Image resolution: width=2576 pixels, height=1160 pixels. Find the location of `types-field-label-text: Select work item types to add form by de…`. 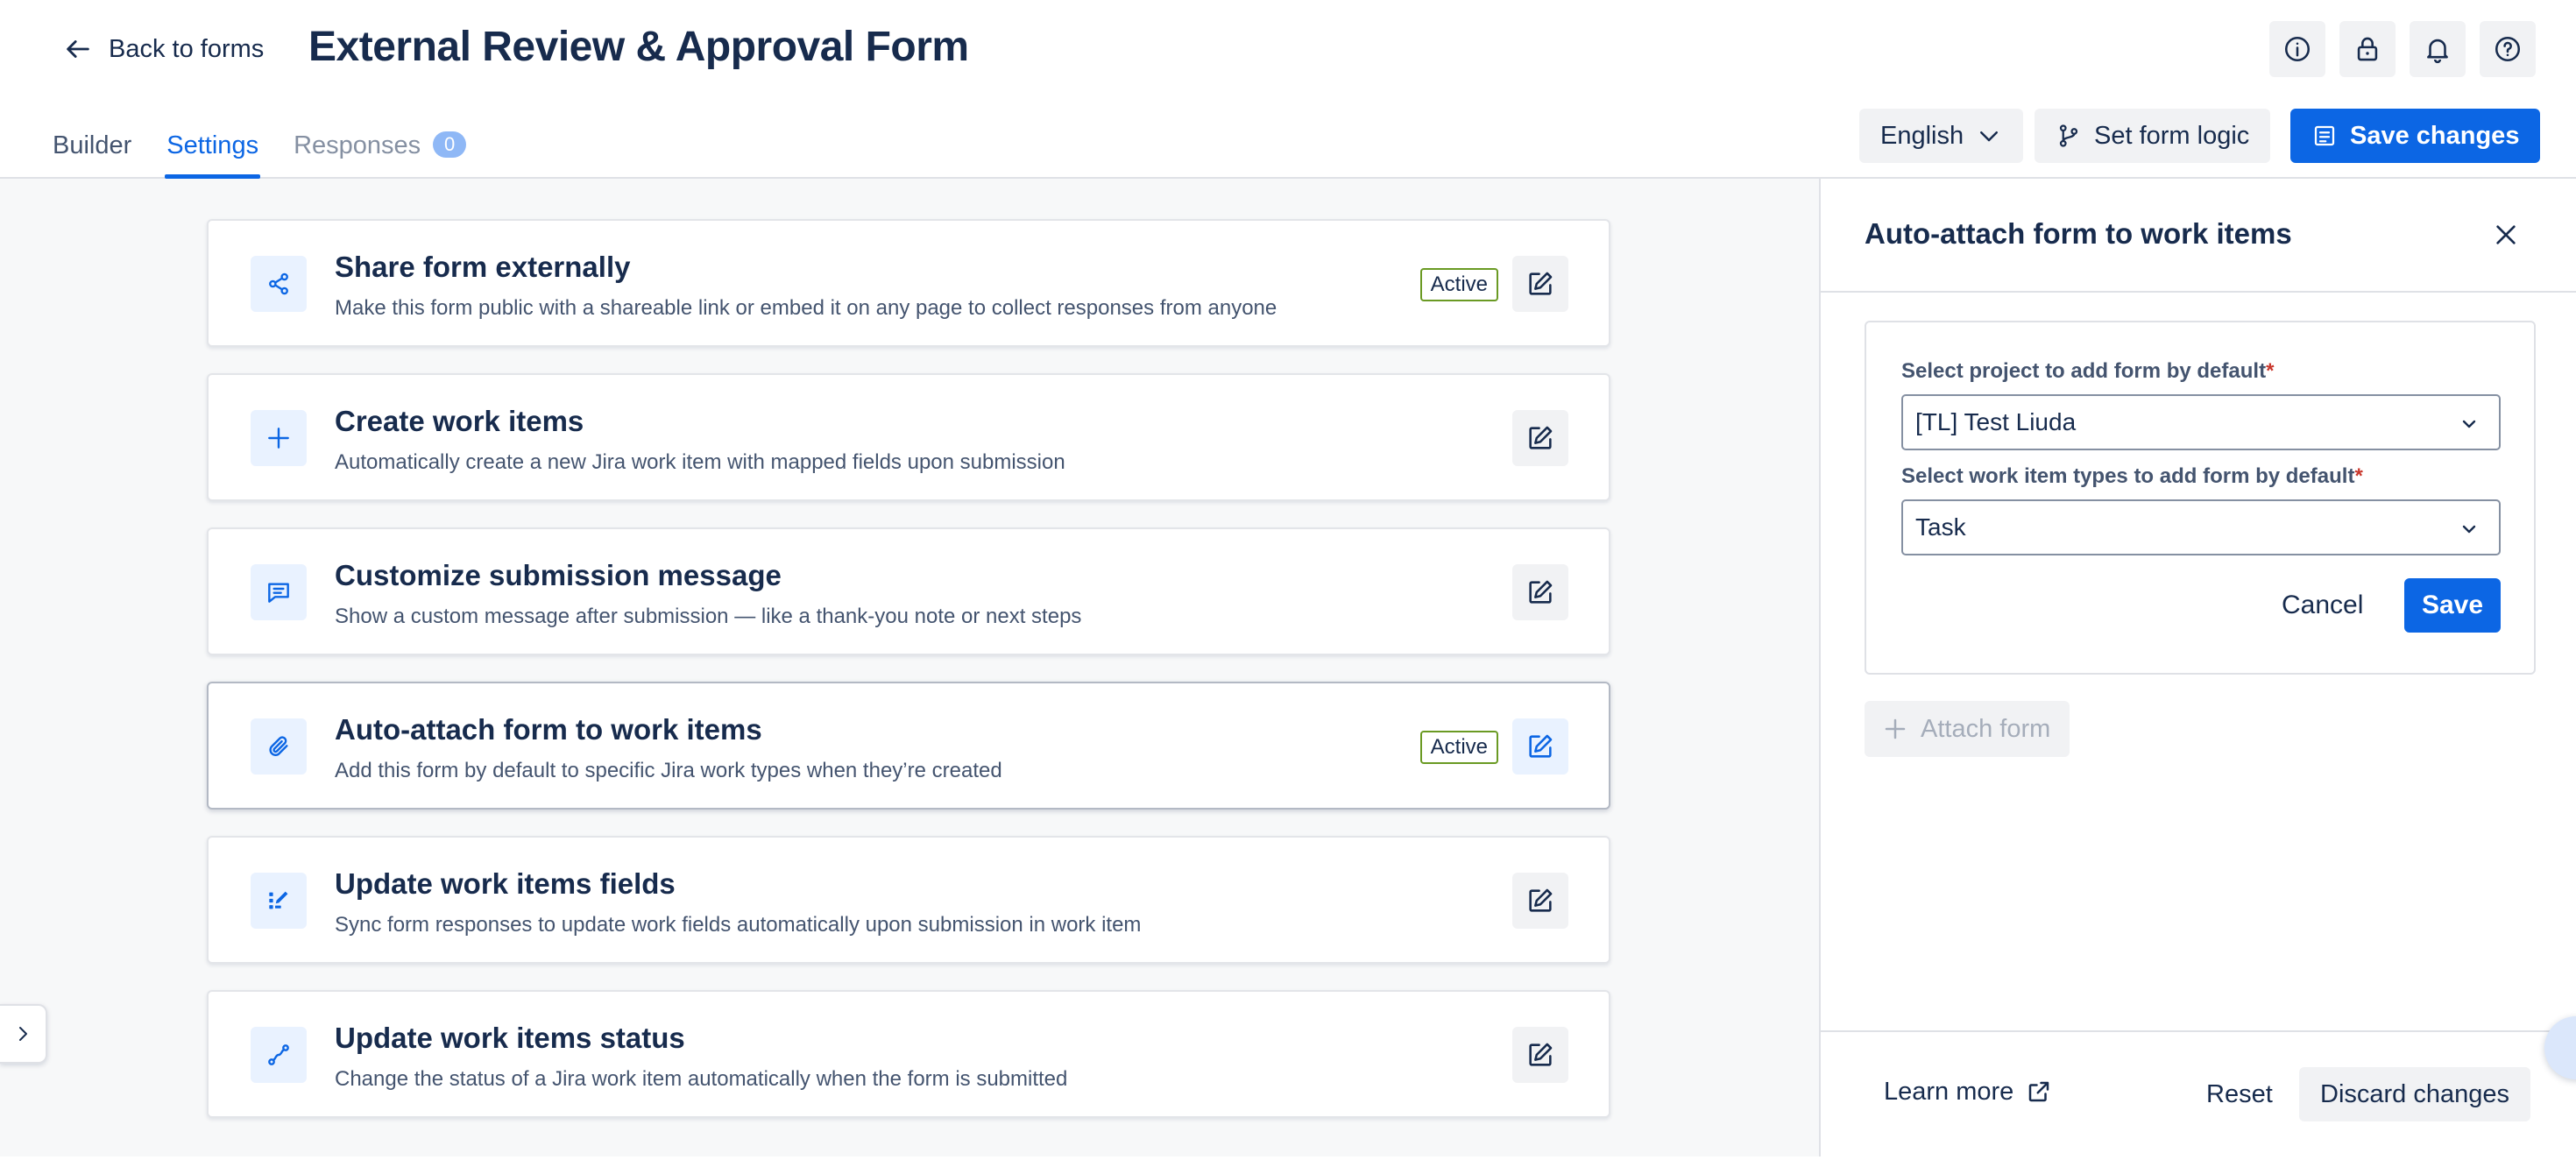

types-field-label-text: Select work item types to add form by de… is located at coordinates (2128, 476).